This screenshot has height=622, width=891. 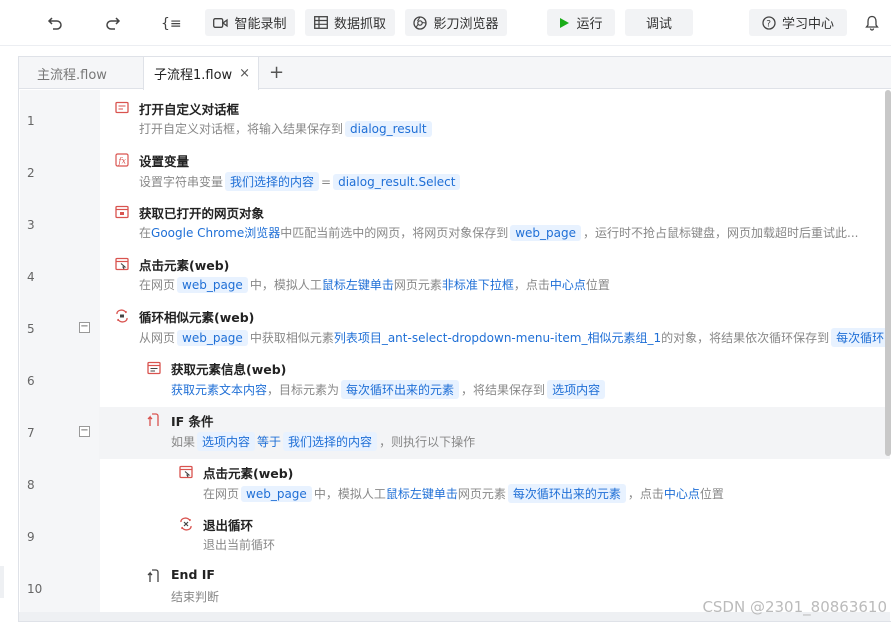 What do you see at coordinates (394, 233) in the screenshot?
I see `desc-text: 中匹配当前选中的网页，将网页对象保存到` at bounding box center [394, 233].